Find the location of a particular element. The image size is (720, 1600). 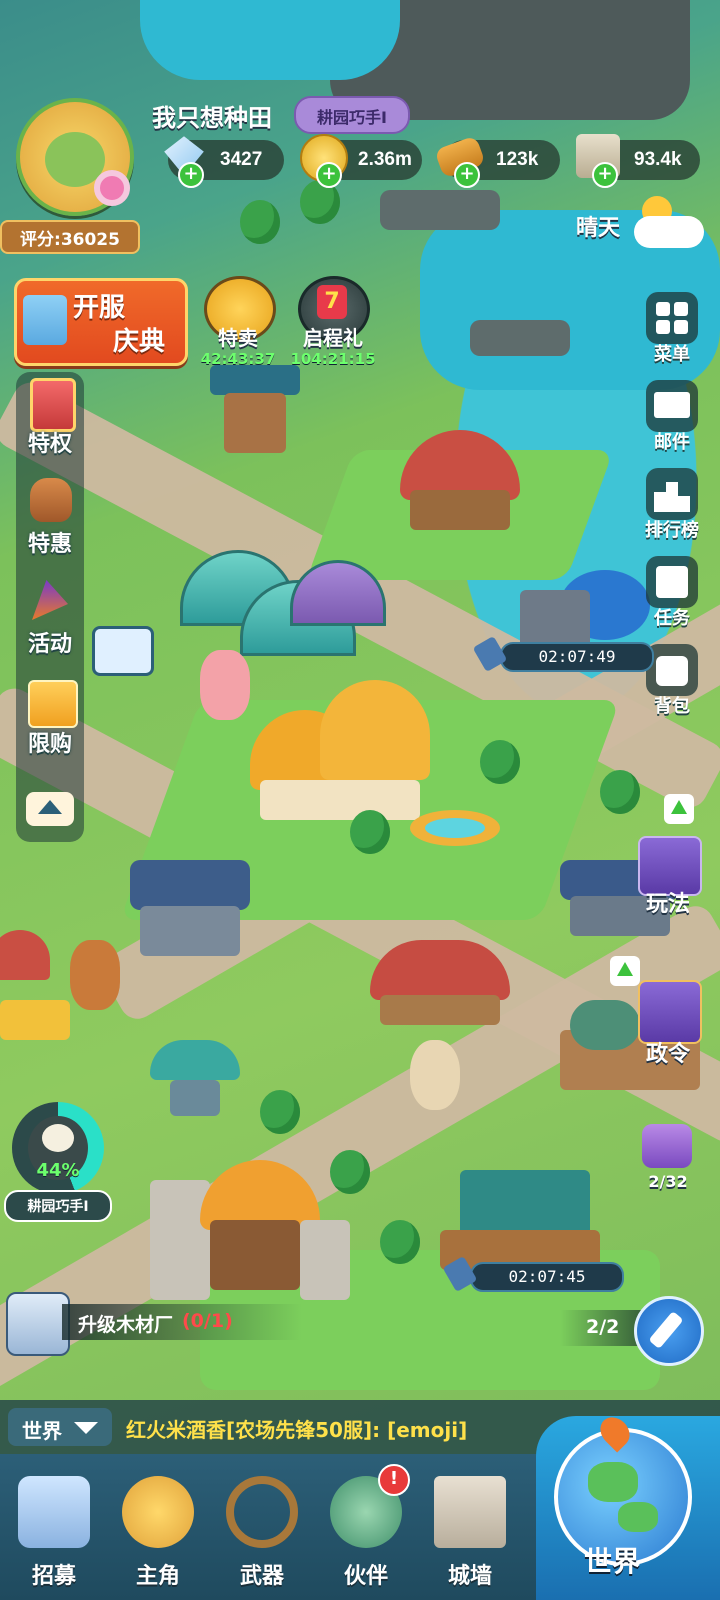

leaderboard-button: 排行榜 is located at coordinates (672, 504).